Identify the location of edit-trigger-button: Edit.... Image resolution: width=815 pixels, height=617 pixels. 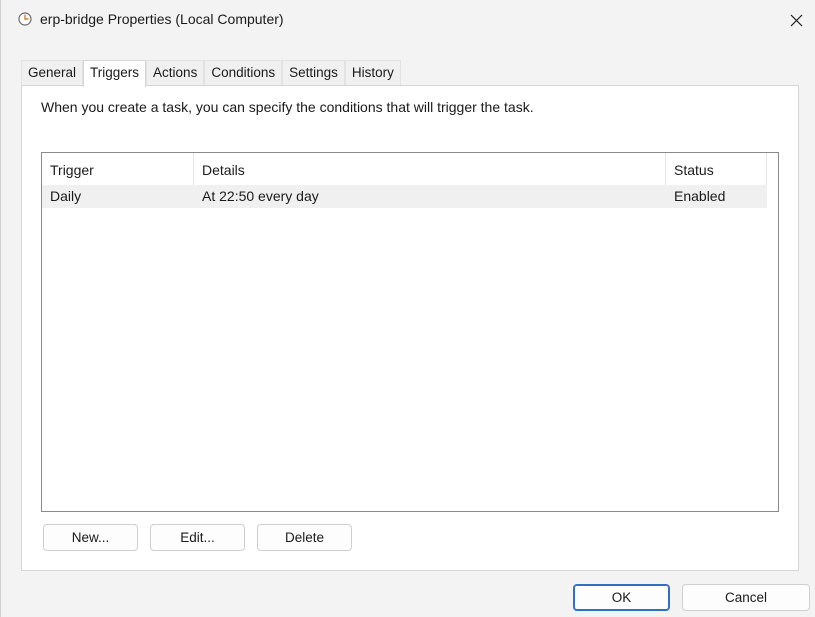
(197, 537).